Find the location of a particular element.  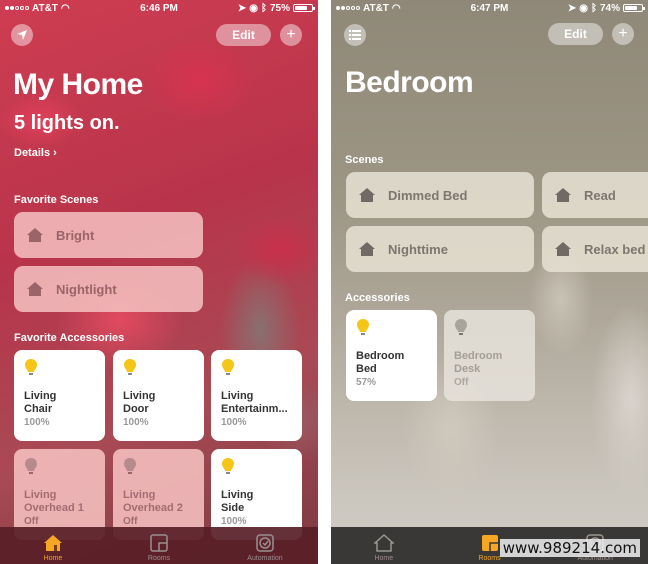

accessory-tile: Living Entertainm... 100% is located at coordinates (256, 395).